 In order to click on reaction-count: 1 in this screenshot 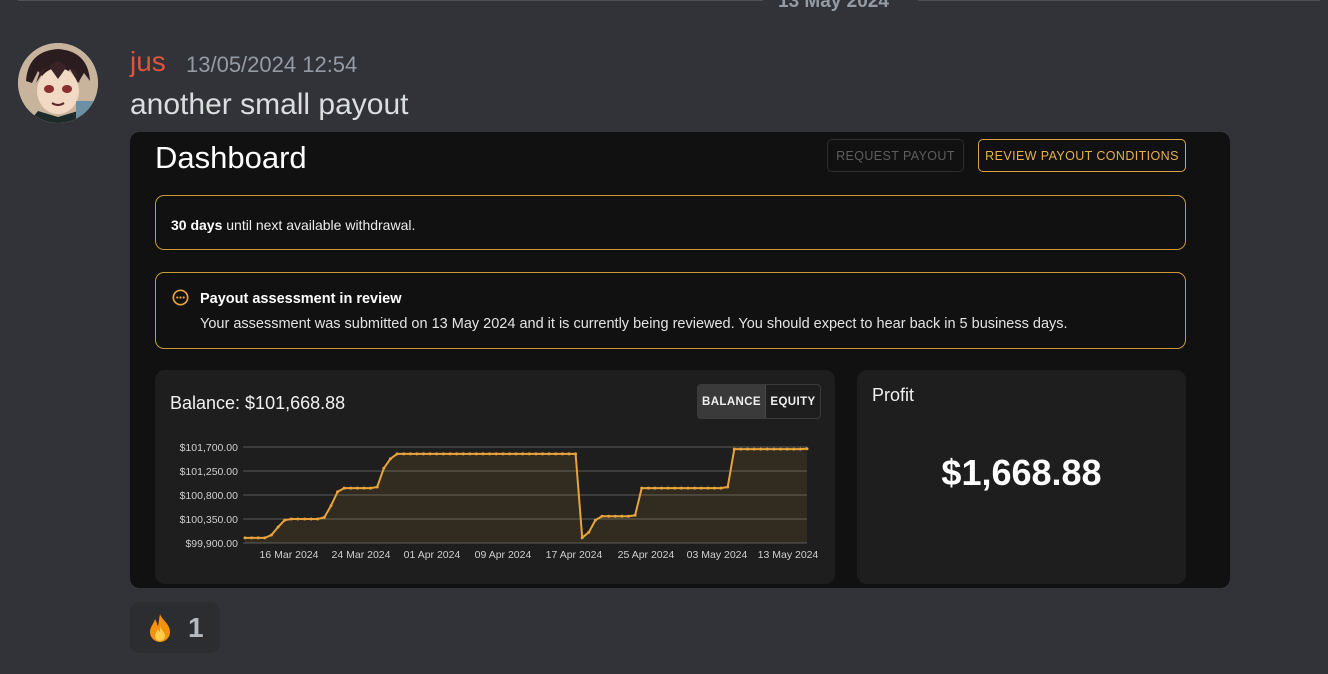, I will do `click(196, 627)`.